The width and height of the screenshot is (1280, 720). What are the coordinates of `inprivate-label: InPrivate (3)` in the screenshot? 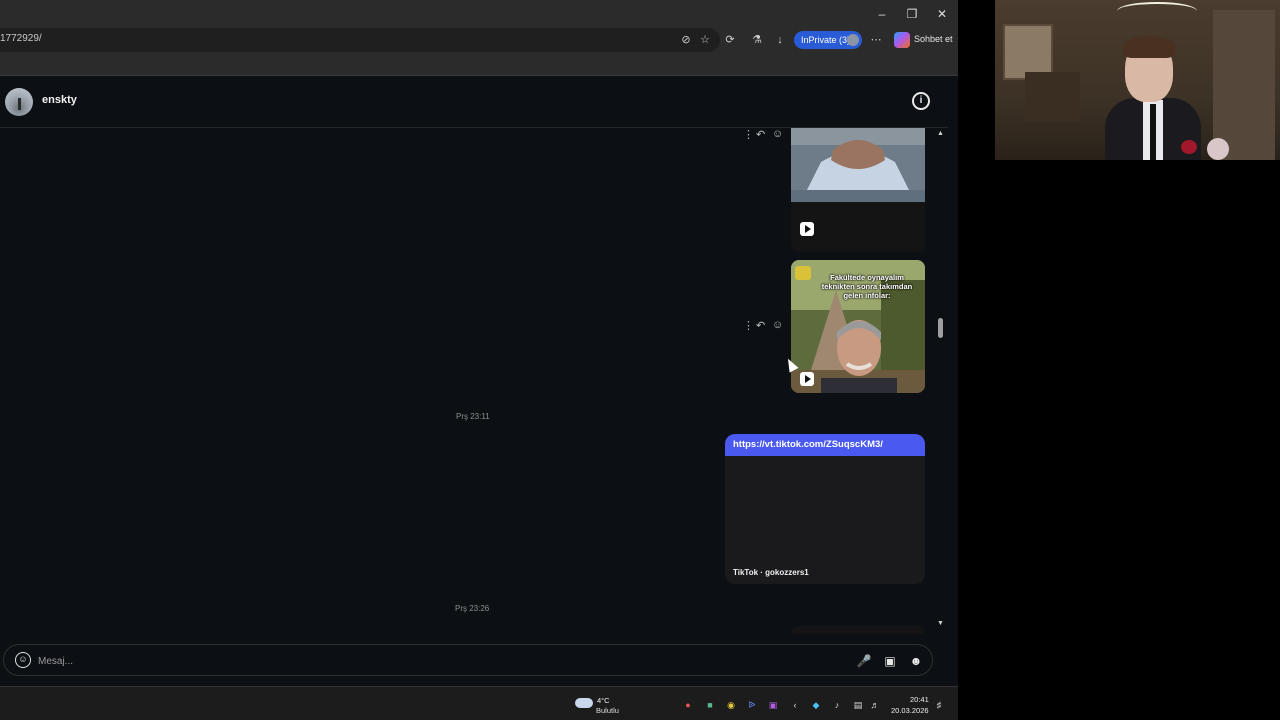 It's located at (826, 40).